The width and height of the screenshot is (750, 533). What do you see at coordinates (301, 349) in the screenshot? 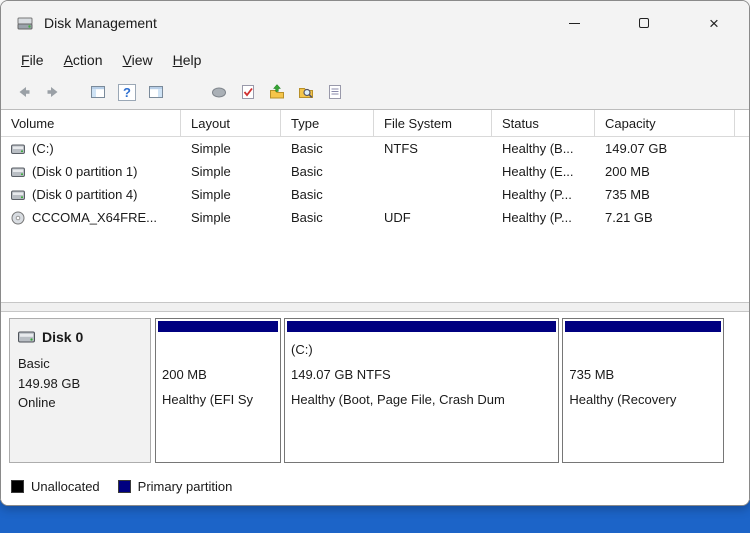
I see `partition-name: (C:)` at bounding box center [301, 349].